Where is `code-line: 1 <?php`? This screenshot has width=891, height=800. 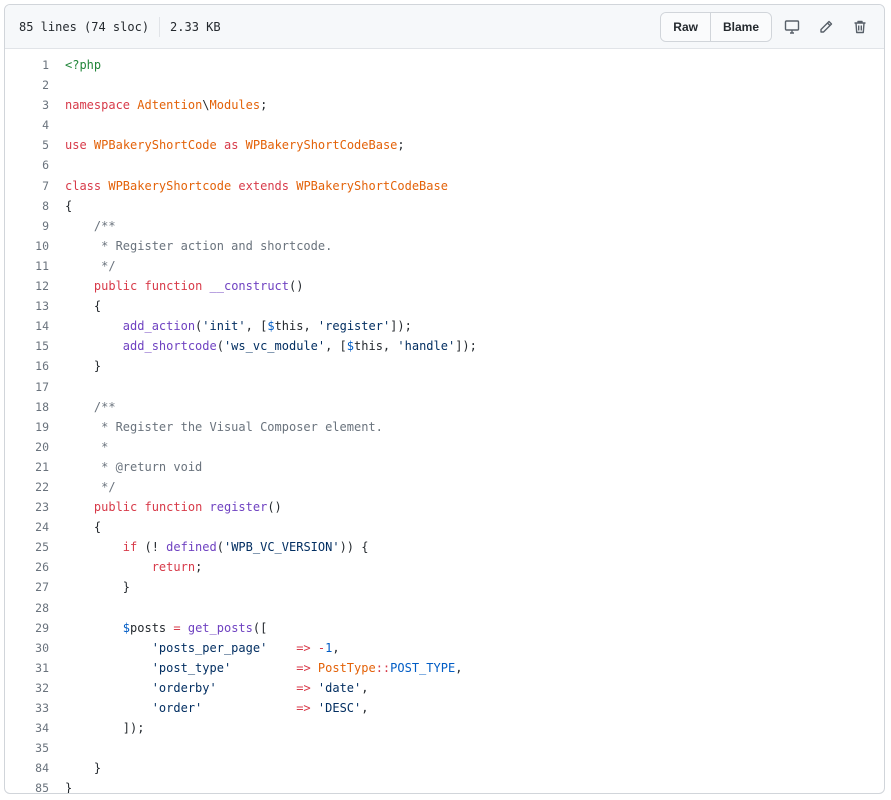 code-line: 1 <?php is located at coordinates (444, 65).